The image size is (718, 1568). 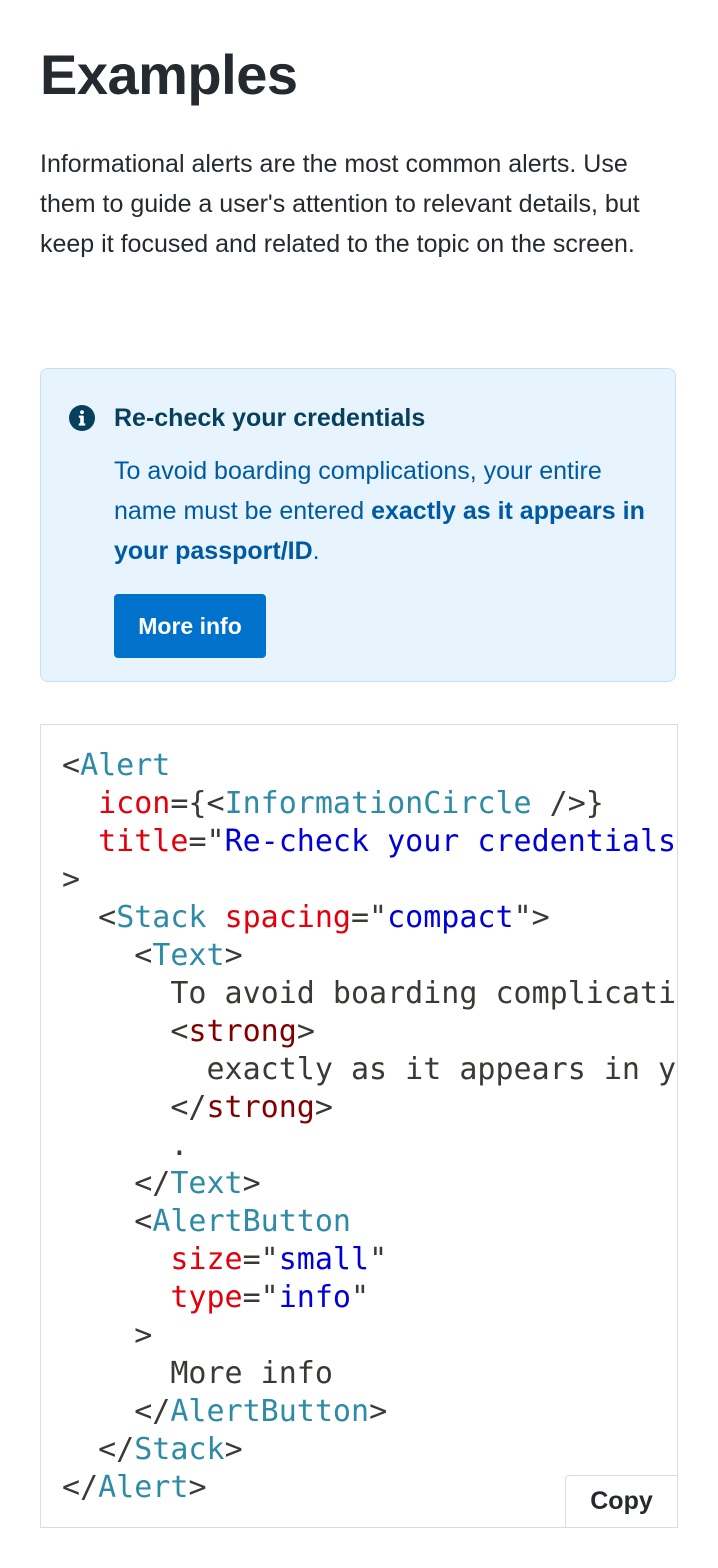 I want to click on code-token: title, so click(x=143, y=841).